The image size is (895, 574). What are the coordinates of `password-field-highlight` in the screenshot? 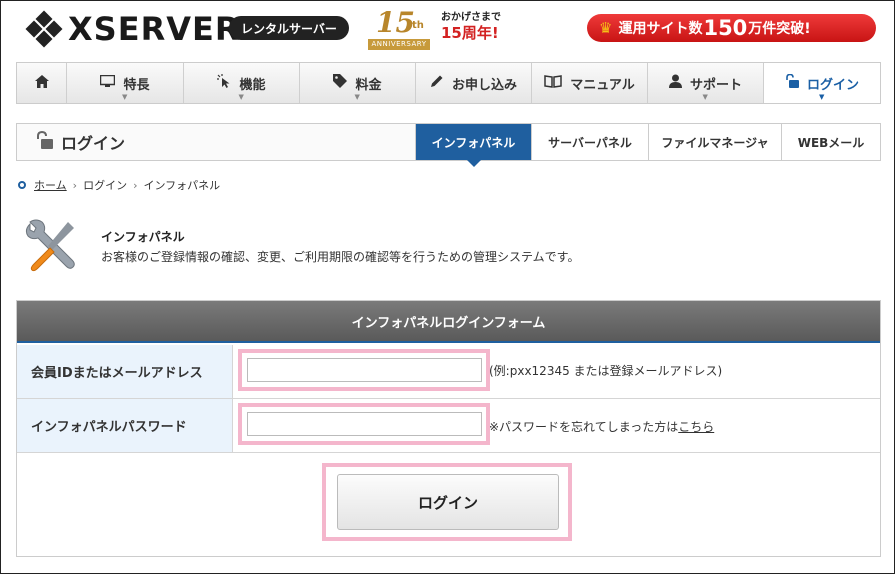 It's located at (364, 424).